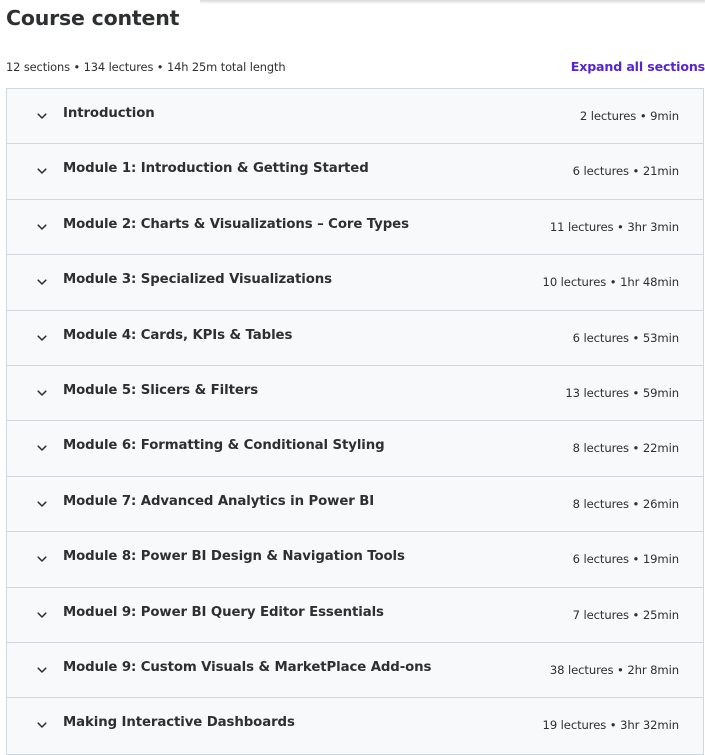  I want to click on header-shadow, so click(452, 2).